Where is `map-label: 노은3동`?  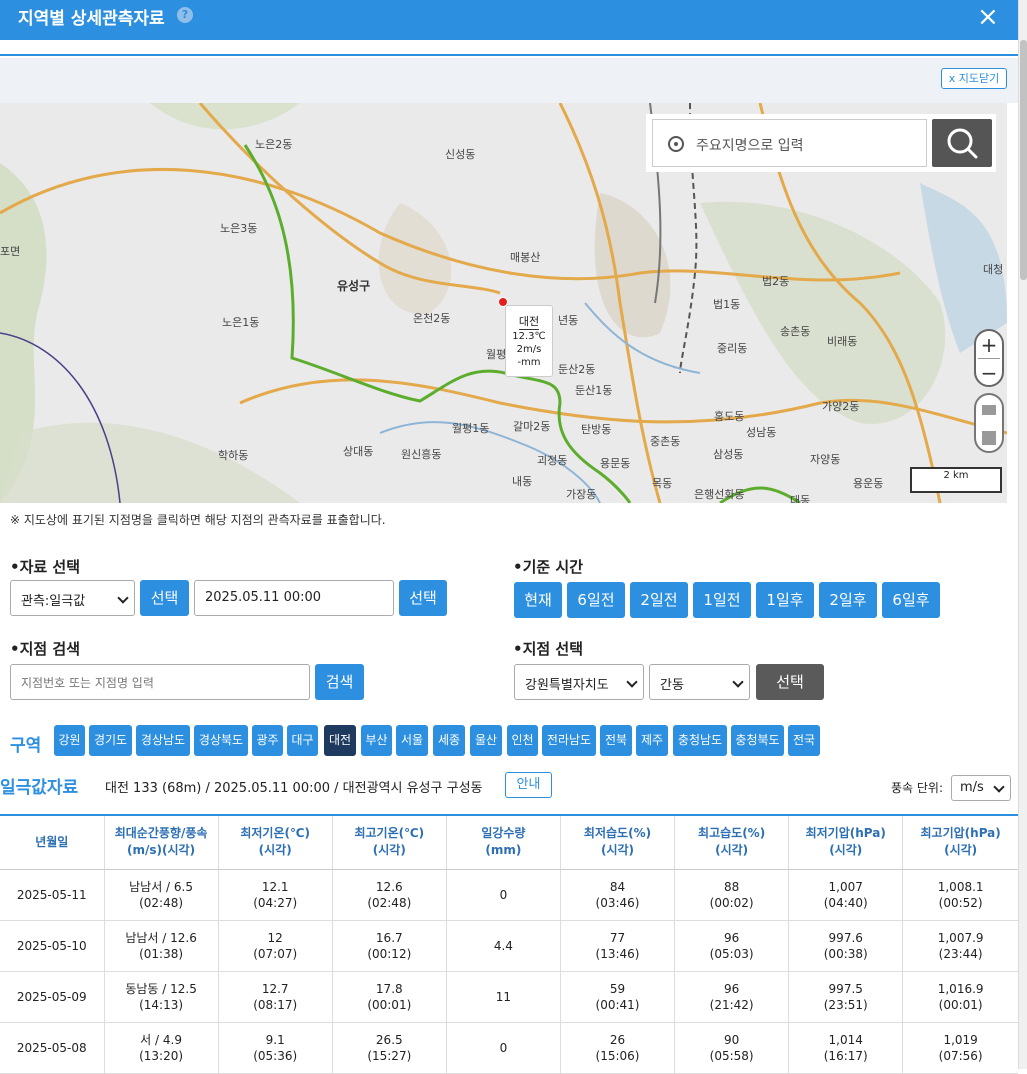
map-label: 노은3동 is located at coordinates (238, 228).